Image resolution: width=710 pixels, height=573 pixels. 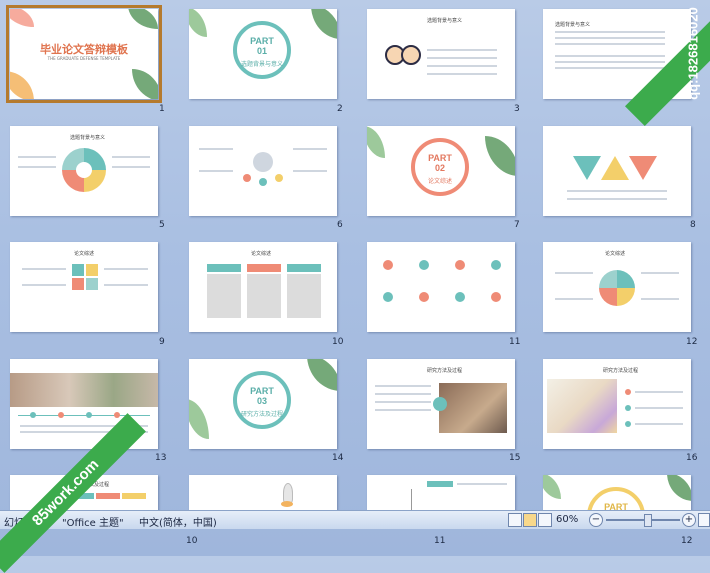 I want to click on zoom-in-button: +, so click(x=689, y=520).